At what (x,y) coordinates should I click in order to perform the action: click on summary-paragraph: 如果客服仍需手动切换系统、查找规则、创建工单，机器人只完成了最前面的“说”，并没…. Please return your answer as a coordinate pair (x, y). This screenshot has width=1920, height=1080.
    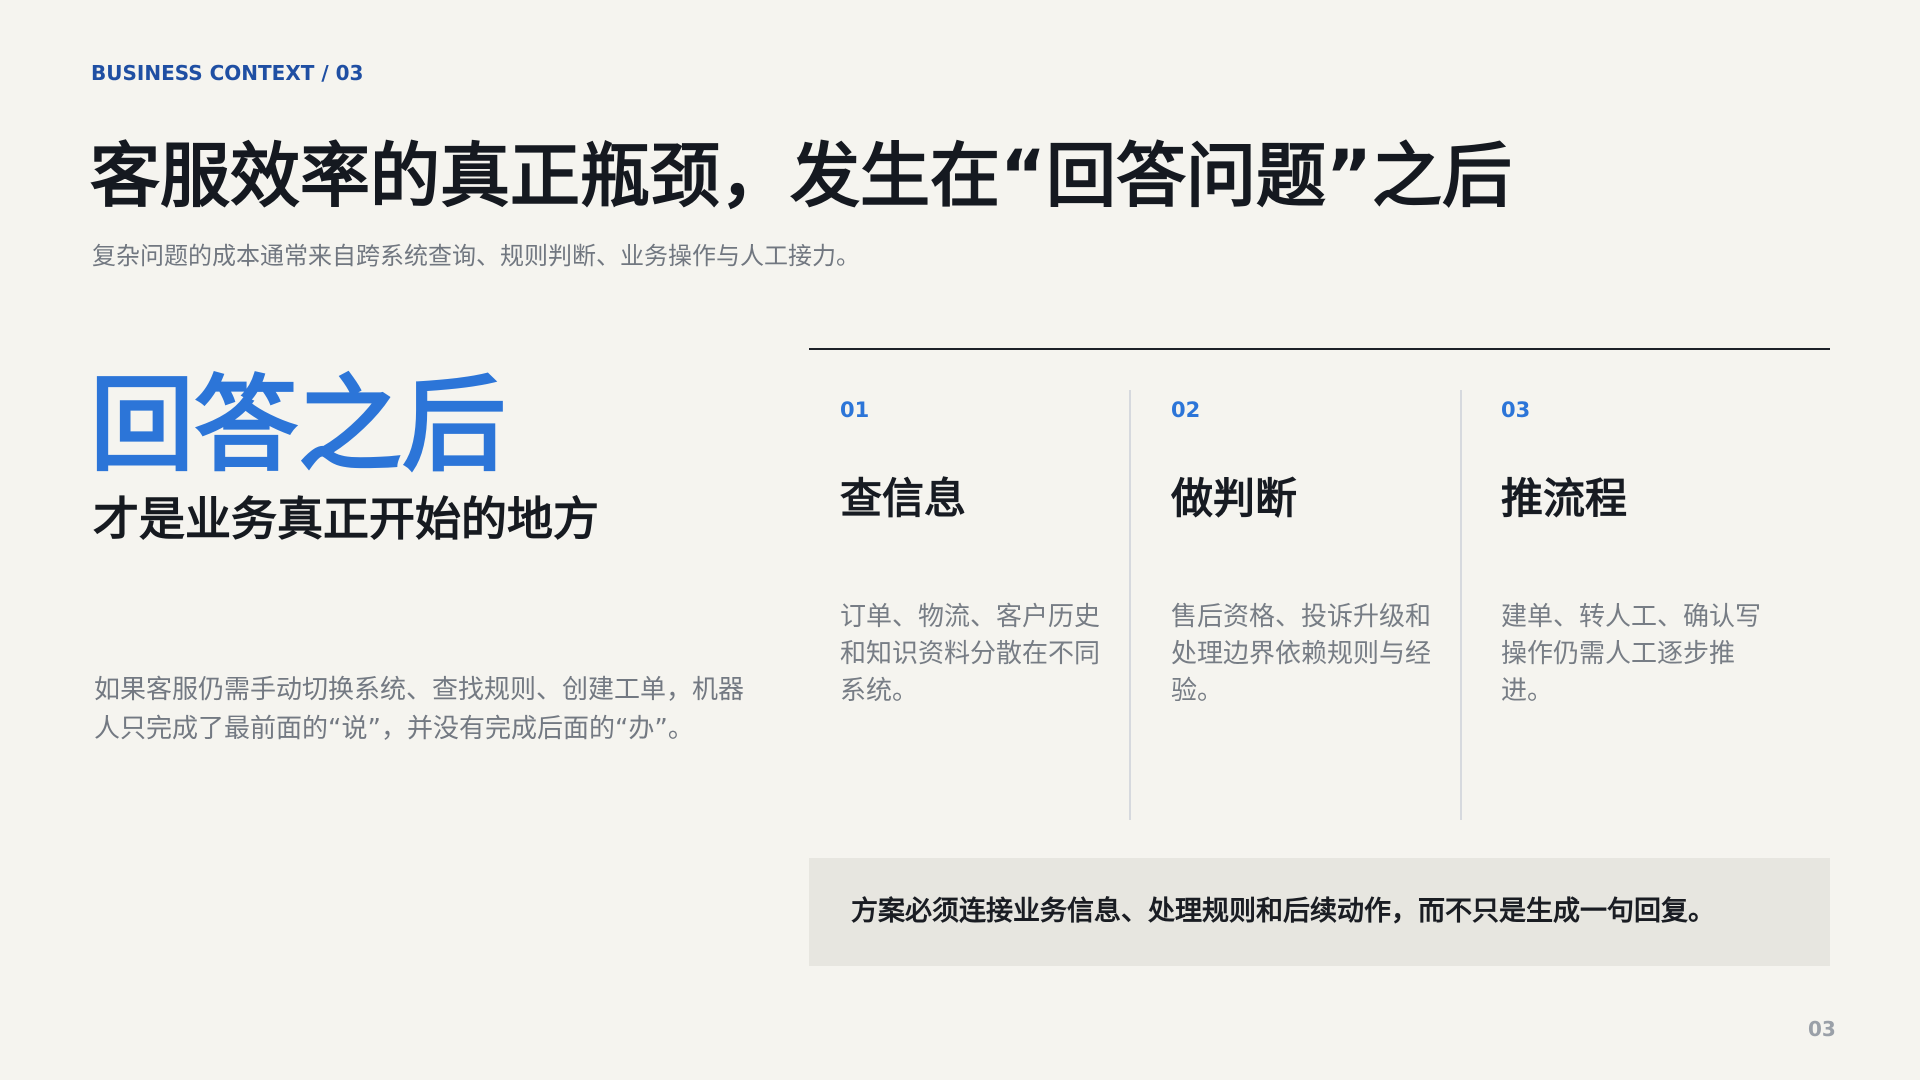
    Looking at the image, I should click on (419, 709).